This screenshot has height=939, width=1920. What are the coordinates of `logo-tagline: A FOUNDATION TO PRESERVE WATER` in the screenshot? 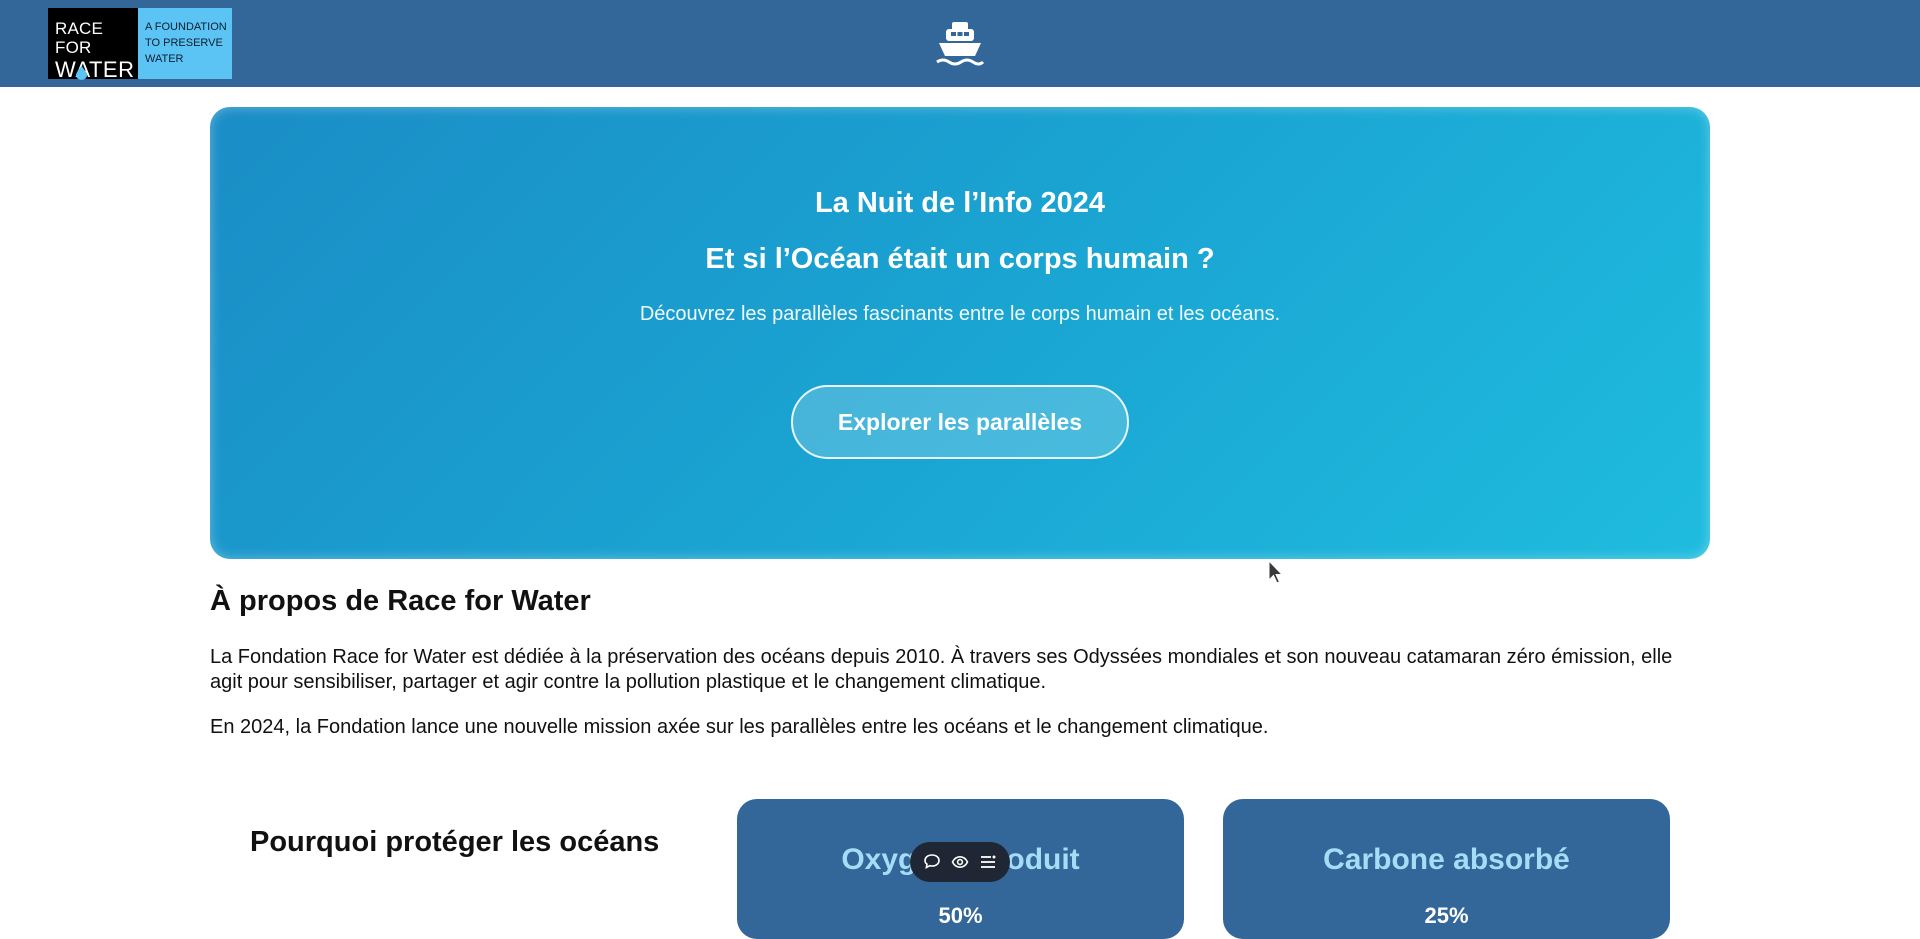 It's located at (185, 43).